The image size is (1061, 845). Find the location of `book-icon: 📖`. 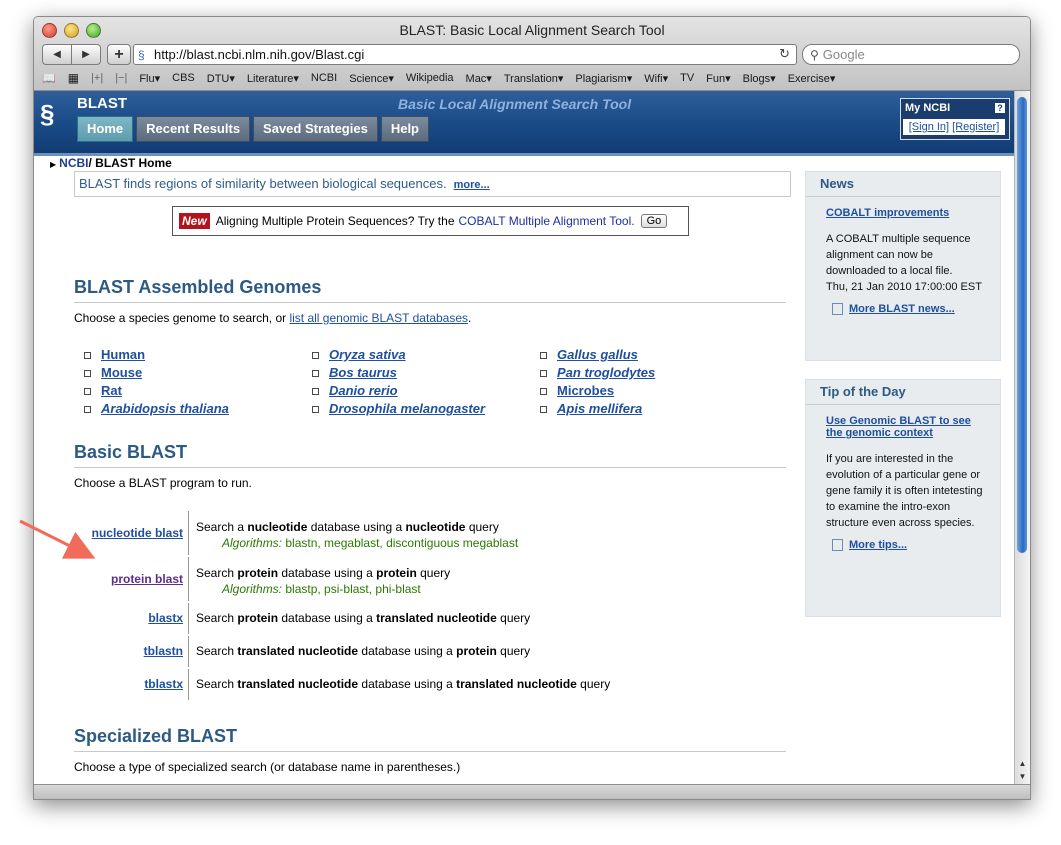

book-icon: 📖 is located at coordinates (49, 78).